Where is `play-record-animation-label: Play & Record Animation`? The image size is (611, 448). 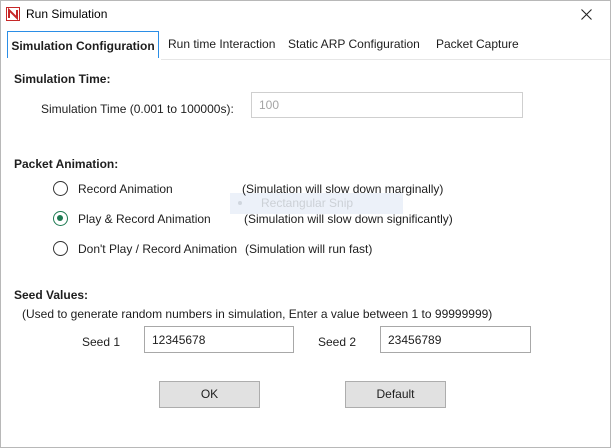 play-record-animation-label: Play & Record Animation is located at coordinates (144, 219).